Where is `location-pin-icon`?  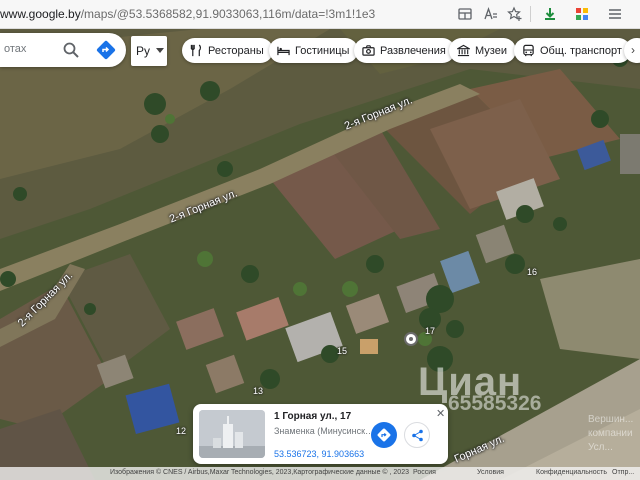 location-pin-icon is located at coordinates (411, 339).